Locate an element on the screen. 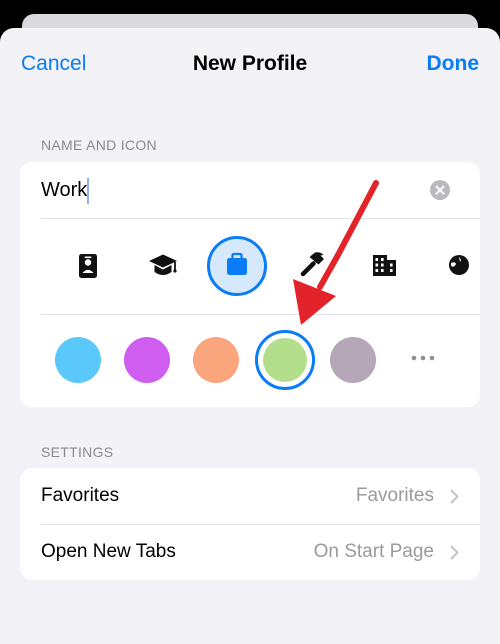 Image resolution: width=500 pixels, height=644 pixels. profile-name-field: Work is located at coordinates (250, 190).